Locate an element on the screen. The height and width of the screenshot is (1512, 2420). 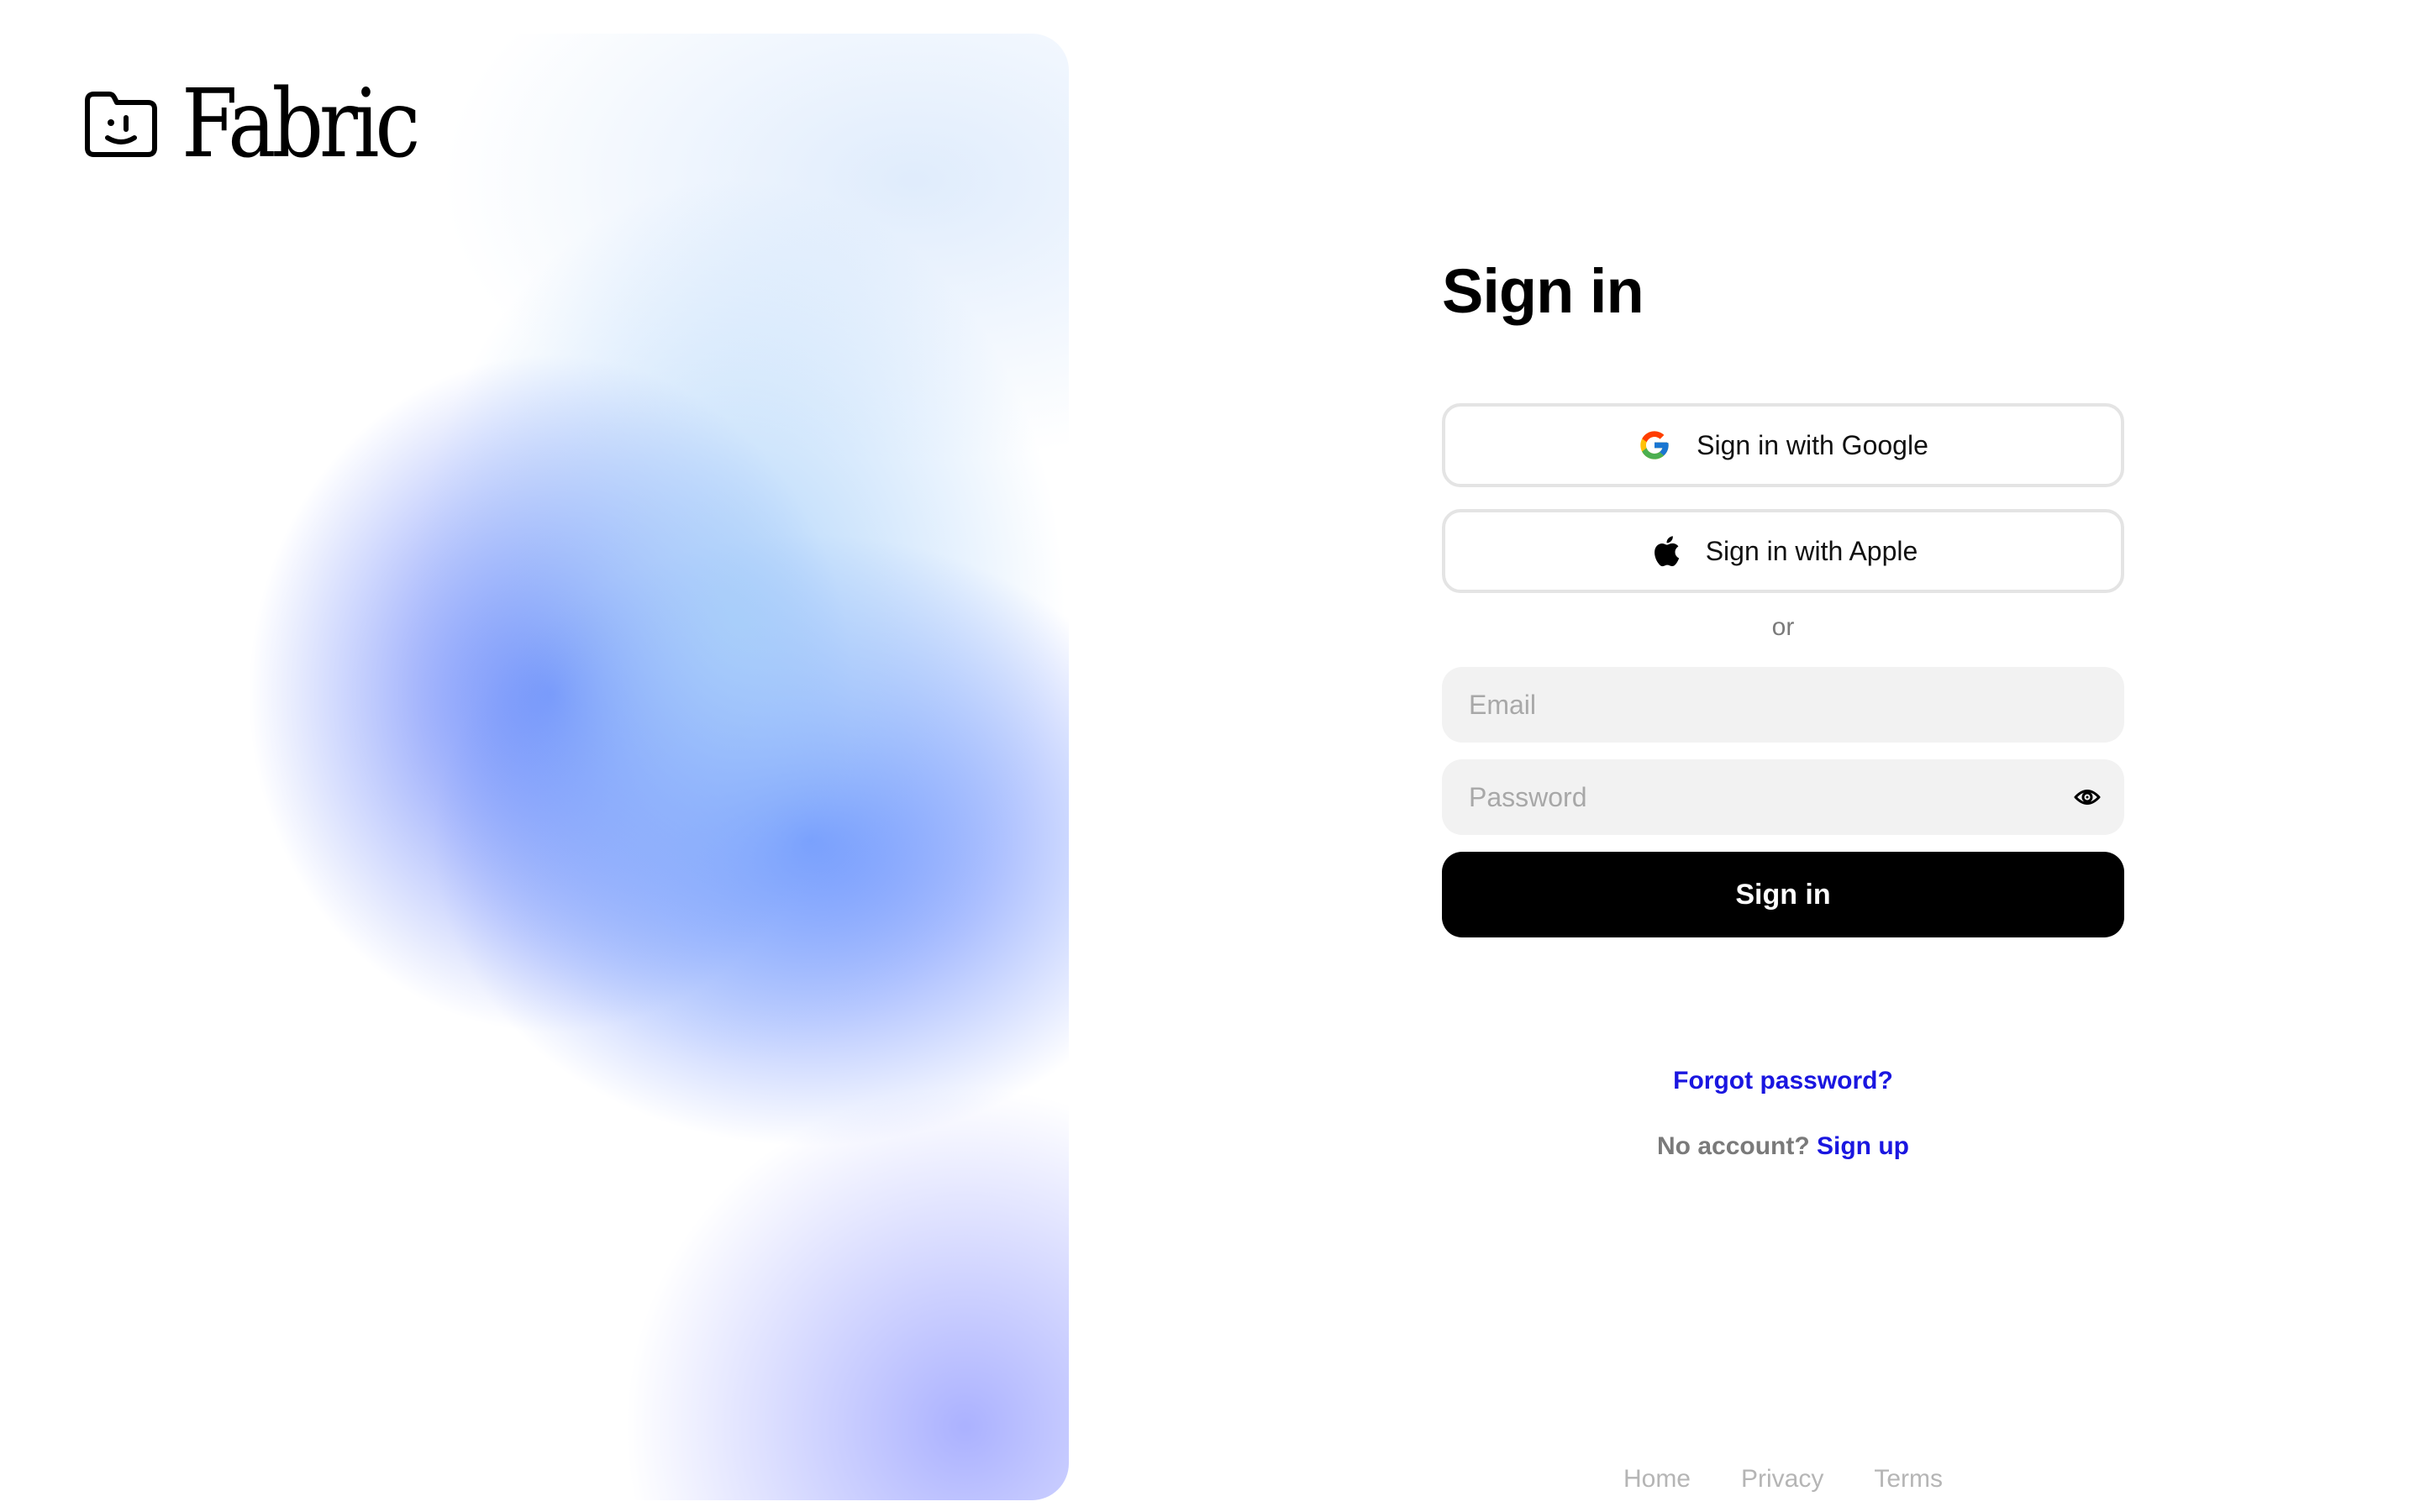
google-signin-button: Sign in with Google is located at coordinates (1783, 445).